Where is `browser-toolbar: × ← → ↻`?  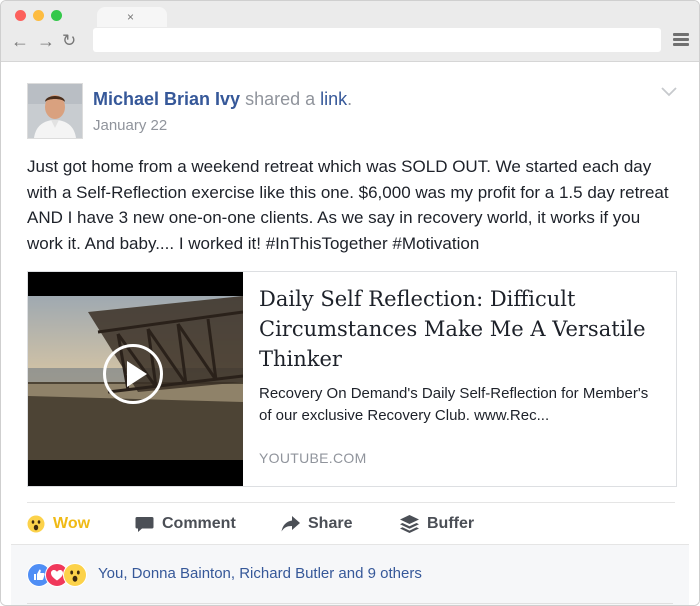
browser-toolbar: × ← → ↻ is located at coordinates (350, 31).